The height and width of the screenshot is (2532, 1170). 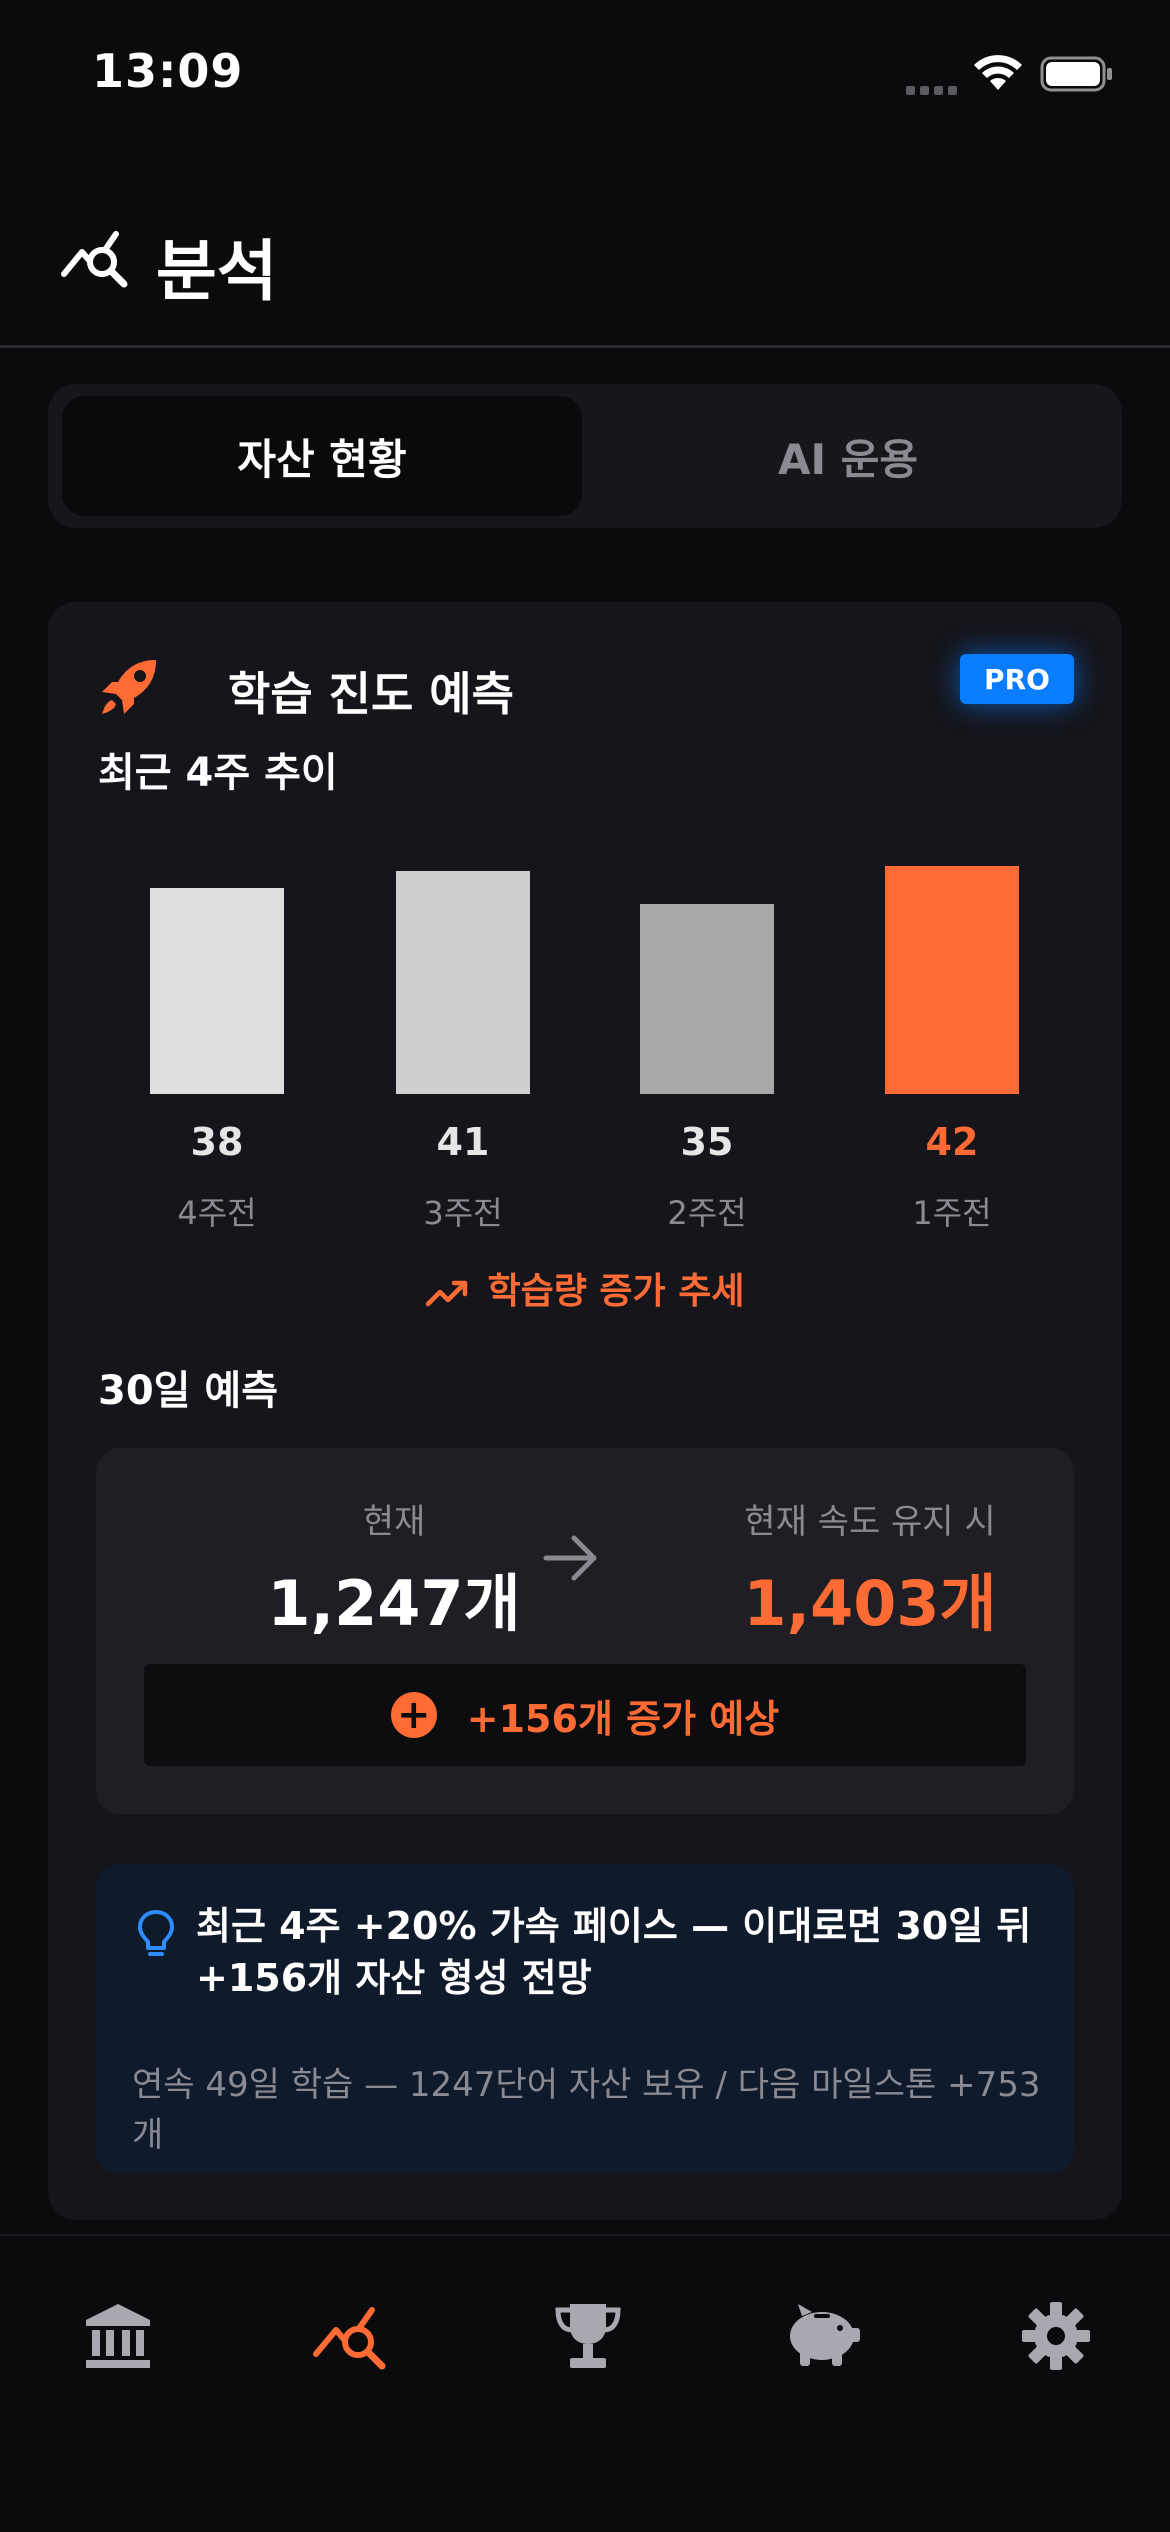 I want to click on chart-category-label: 3주전, so click(x=463, y=1213).